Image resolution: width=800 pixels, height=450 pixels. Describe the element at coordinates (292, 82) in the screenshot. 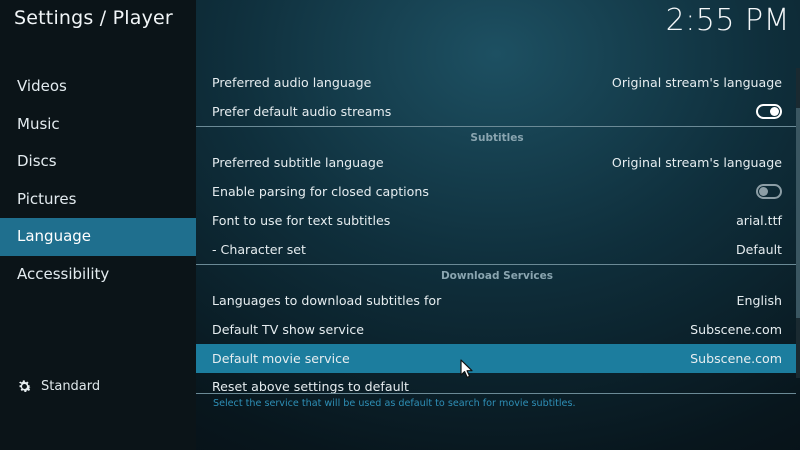

I see `setting-label: Preferred audio language` at that location.